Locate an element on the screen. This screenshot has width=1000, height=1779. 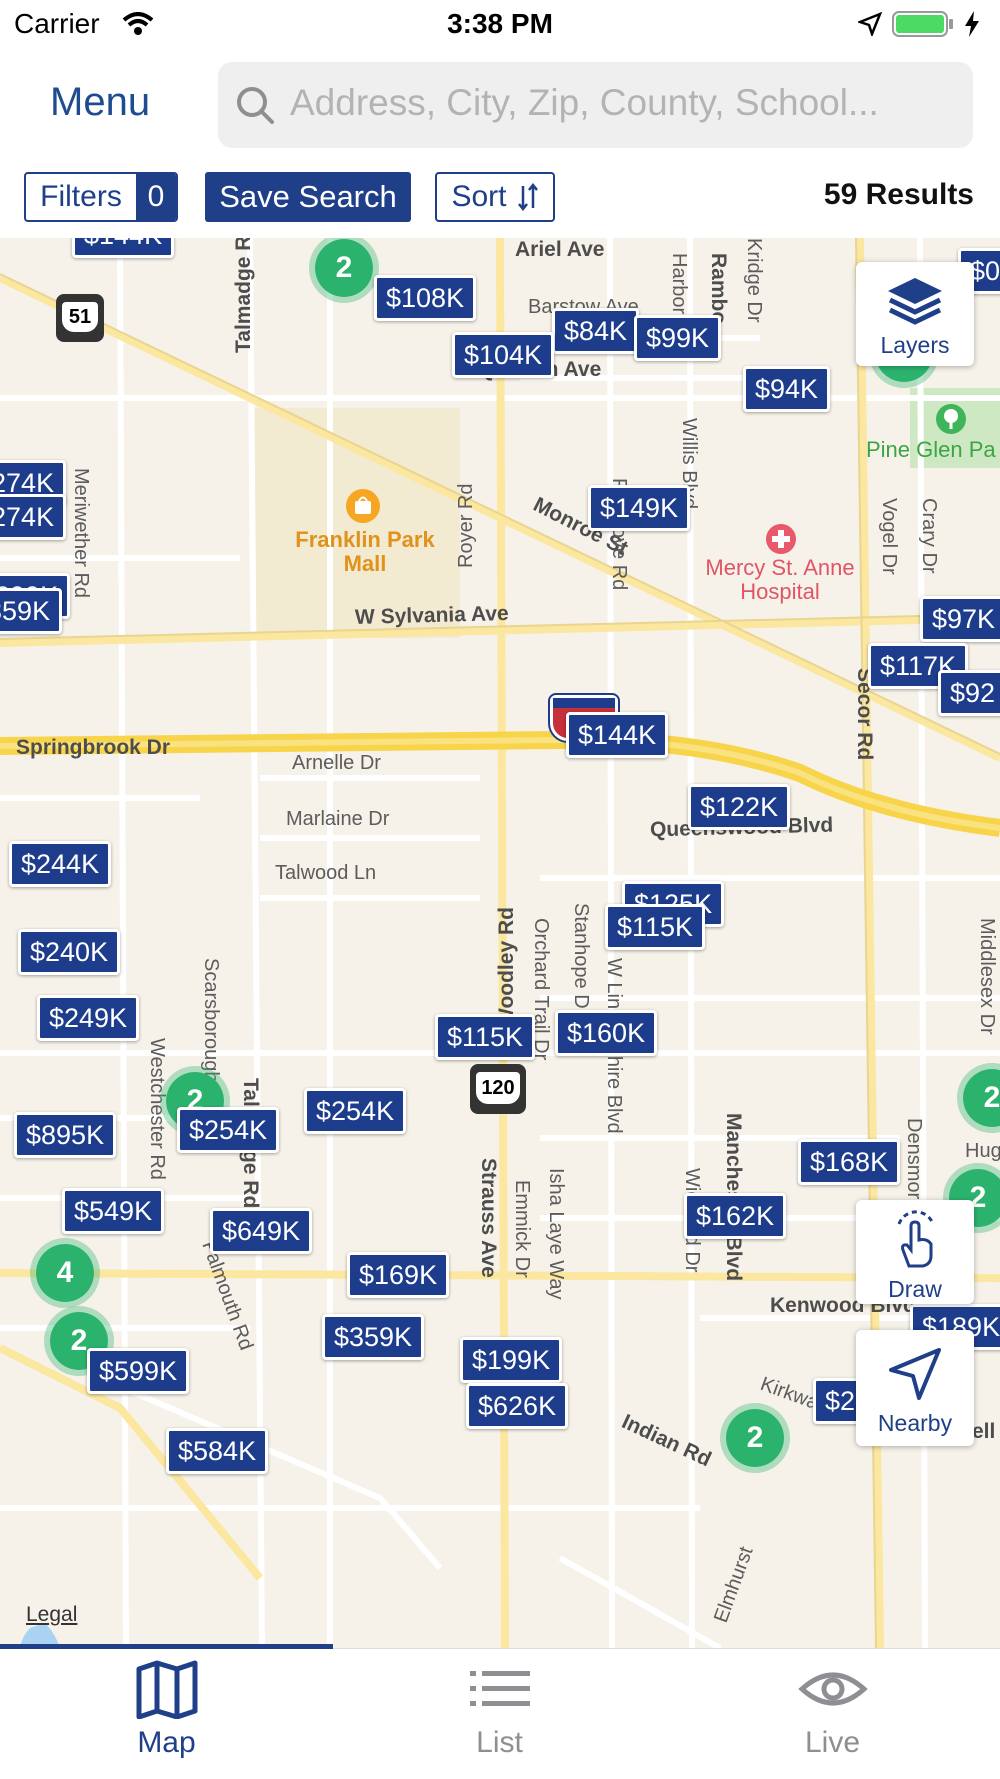
street-label: Marlaine Dr is located at coordinates (338, 819).